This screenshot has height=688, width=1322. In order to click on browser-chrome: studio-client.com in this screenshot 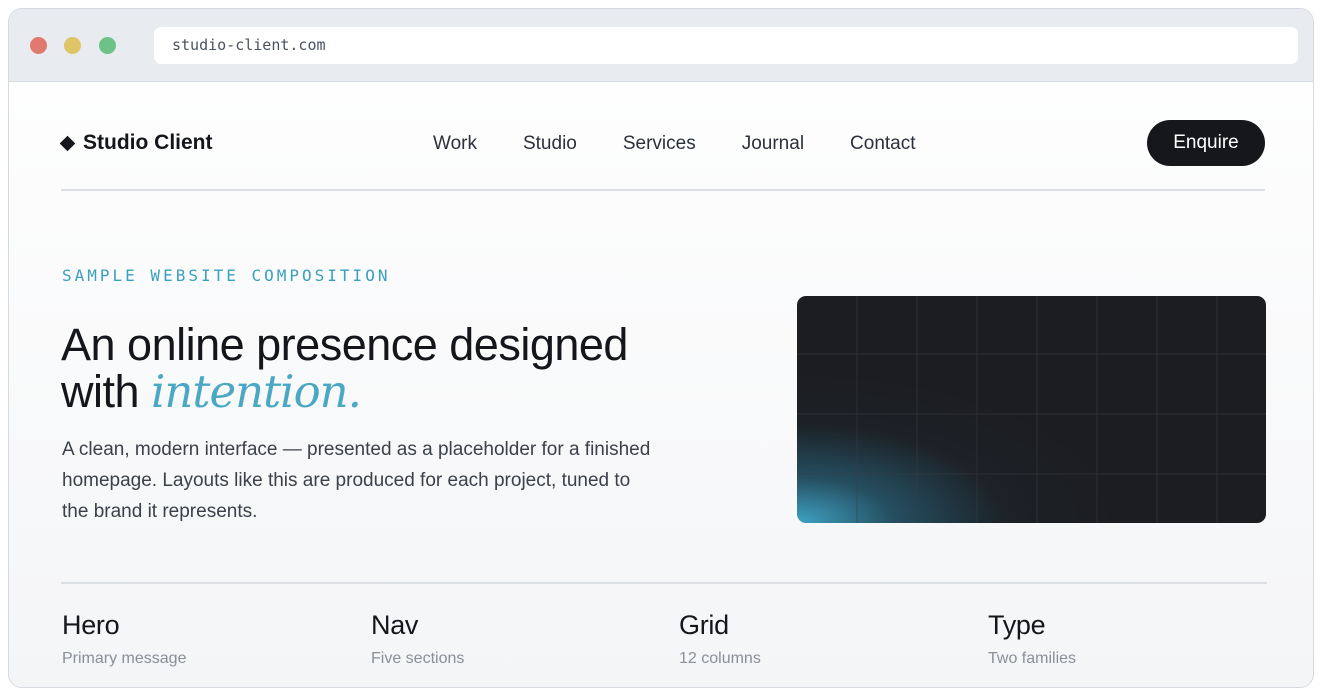, I will do `click(661, 45)`.